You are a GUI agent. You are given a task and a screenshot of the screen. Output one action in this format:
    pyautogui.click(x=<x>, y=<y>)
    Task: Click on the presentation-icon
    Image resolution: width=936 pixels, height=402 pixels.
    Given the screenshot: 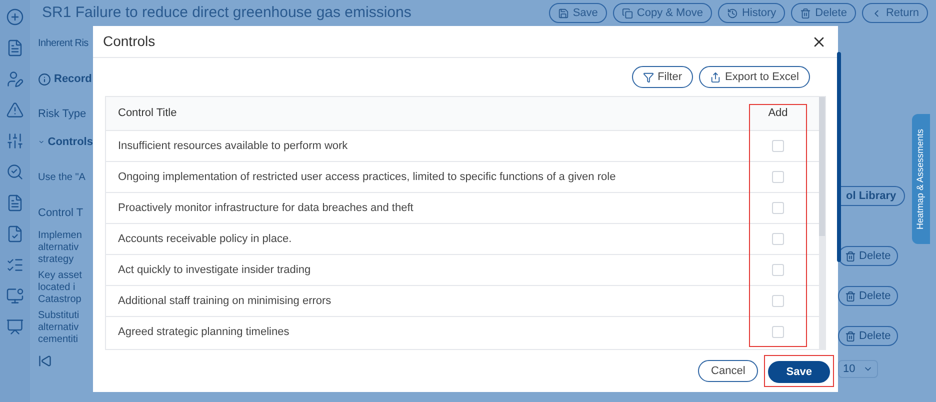 What is the action you would take?
    pyautogui.click(x=15, y=327)
    